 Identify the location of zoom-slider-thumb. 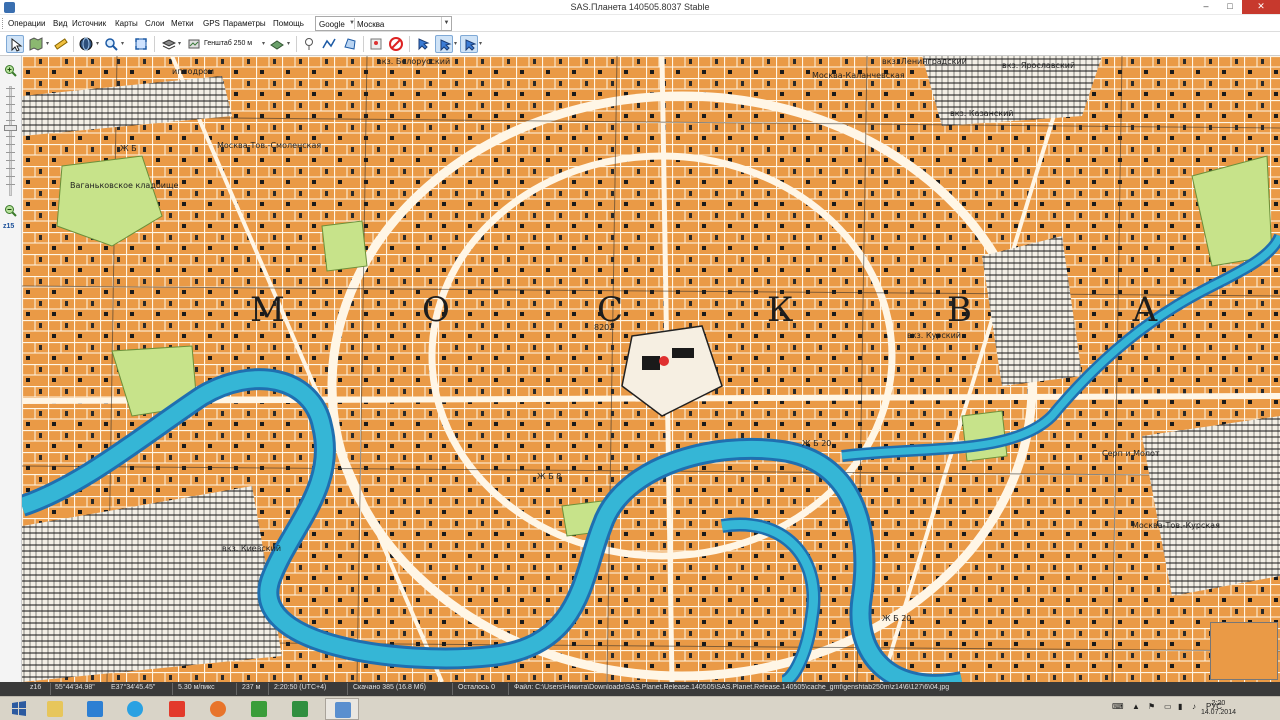
(10, 128).